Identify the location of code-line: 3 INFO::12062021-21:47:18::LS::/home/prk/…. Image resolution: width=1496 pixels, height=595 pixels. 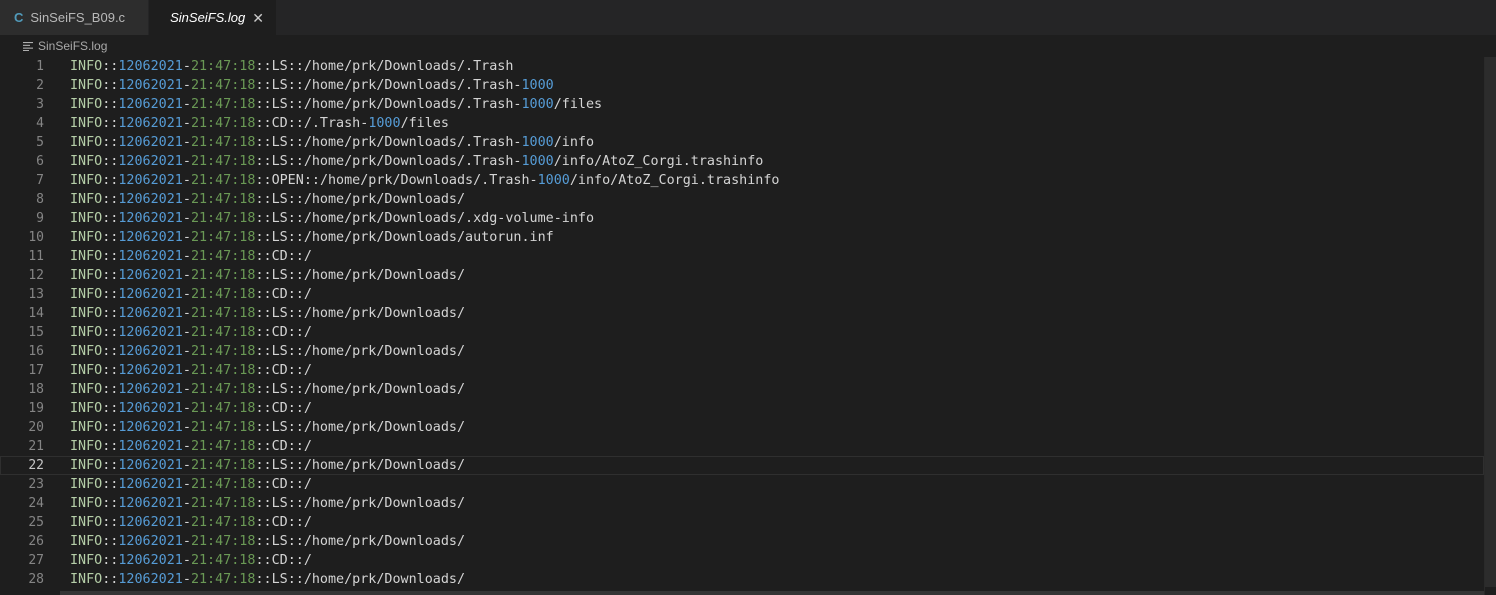
(742, 104).